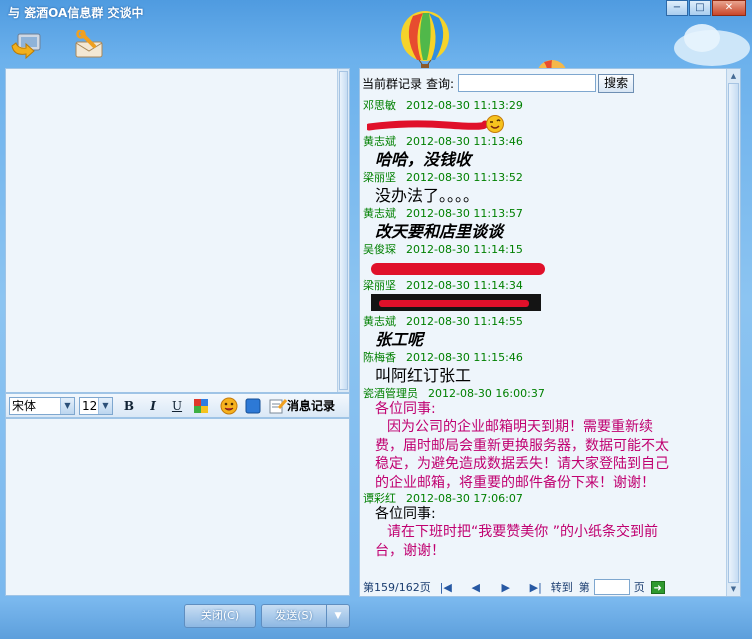 The width and height of the screenshot is (752, 639). What do you see at coordinates (96, 405) in the screenshot?
I see `font-size-select: 12 ▼` at bounding box center [96, 405].